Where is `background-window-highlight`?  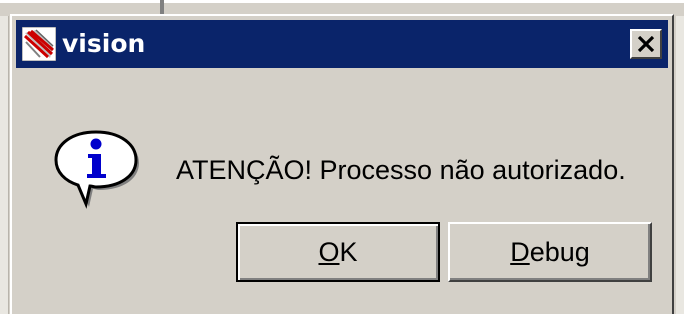 background-window-highlight is located at coordinates (342, 1).